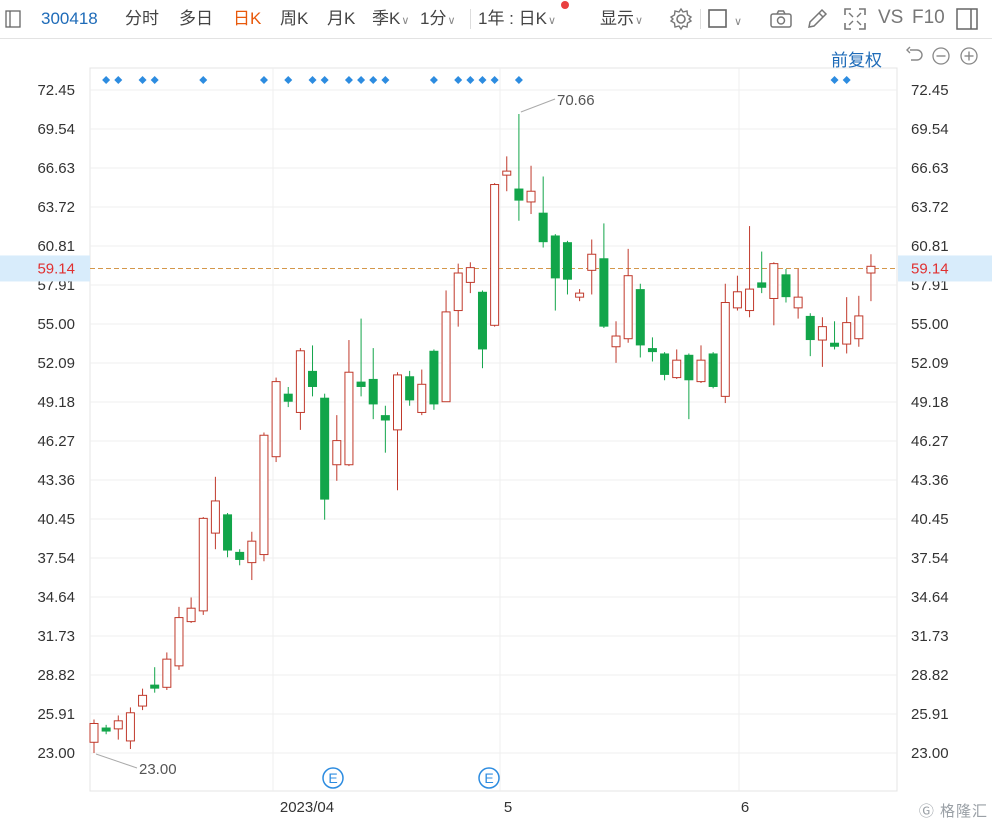 This screenshot has width=992, height=825. I want to click on watermark: Ⓖ 格隆汇, so click(953, 811).